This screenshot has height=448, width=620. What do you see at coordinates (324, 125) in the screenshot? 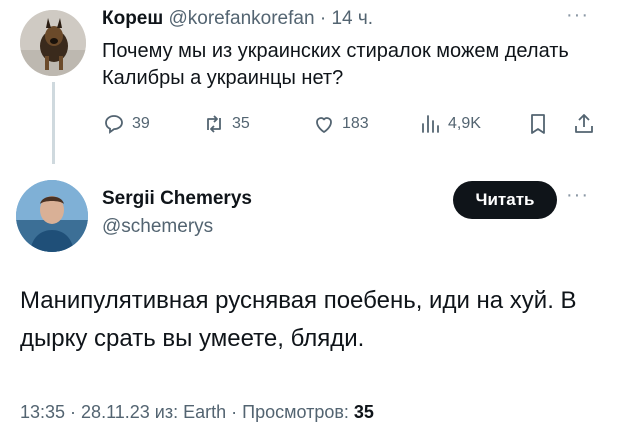
I see `heart-icon` at bounding box center [324, 125].